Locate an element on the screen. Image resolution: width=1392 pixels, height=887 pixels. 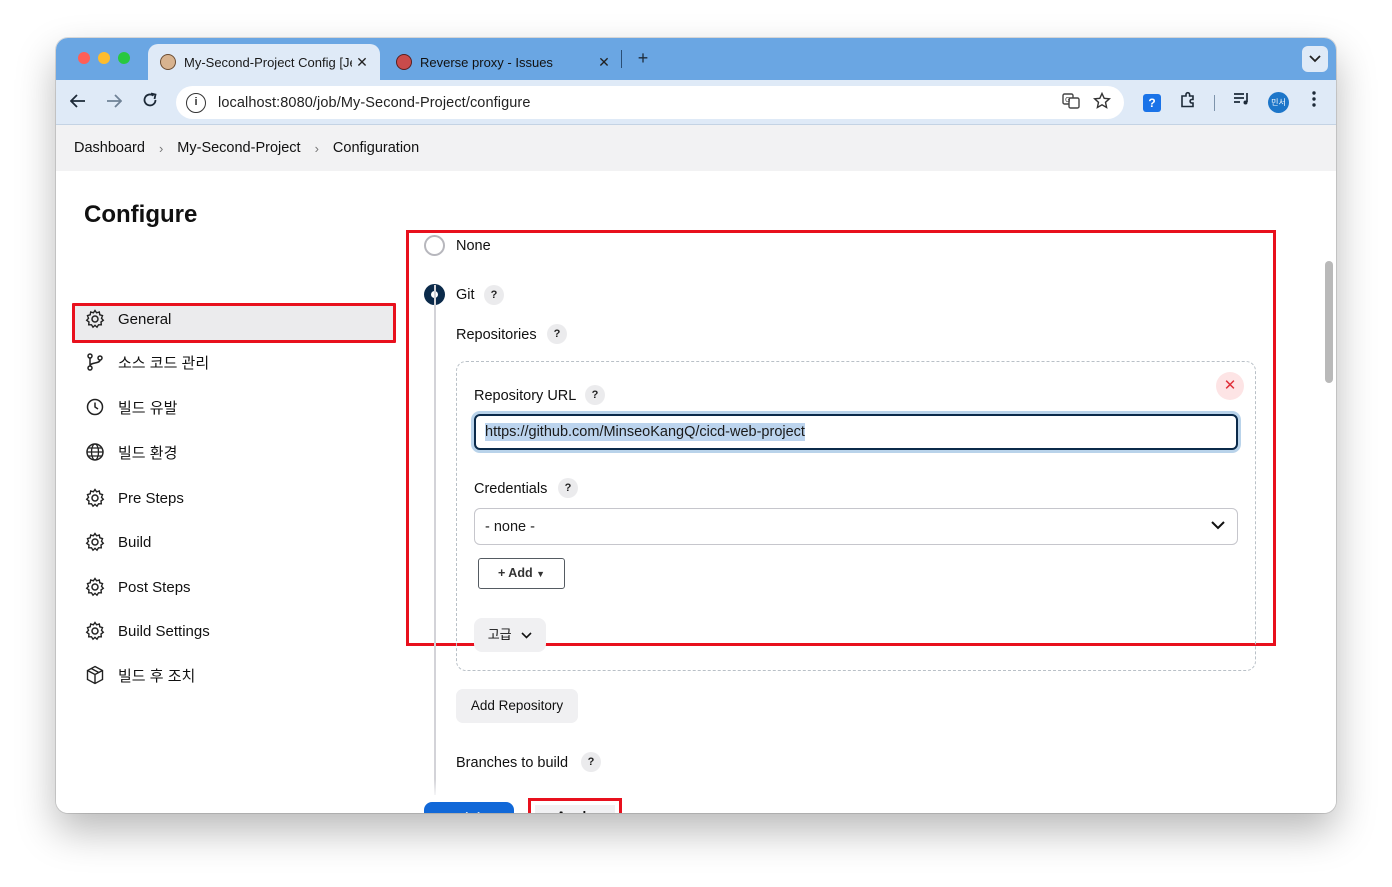
jenkins-favicon-icon is located at coordinates (168, 62).